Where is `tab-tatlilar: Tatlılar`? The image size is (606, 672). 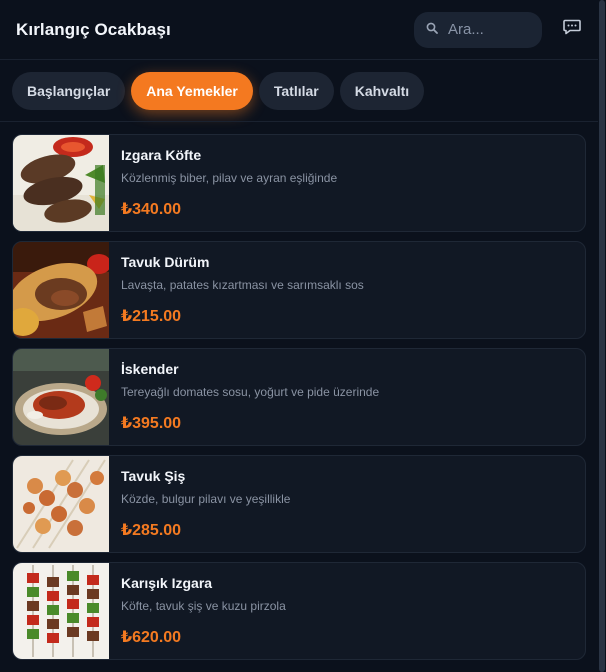 tab-tatlilar: Tatlılar is located at coordinates (296, 91).